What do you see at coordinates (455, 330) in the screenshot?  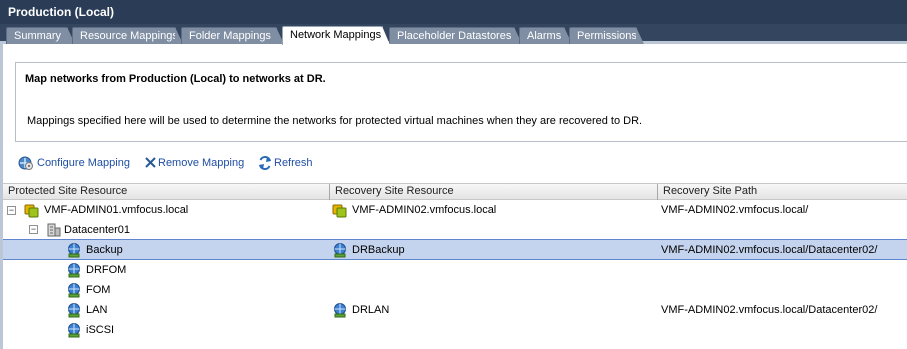 I see `table-row: iSCSI` at bounding box center [455, 330].